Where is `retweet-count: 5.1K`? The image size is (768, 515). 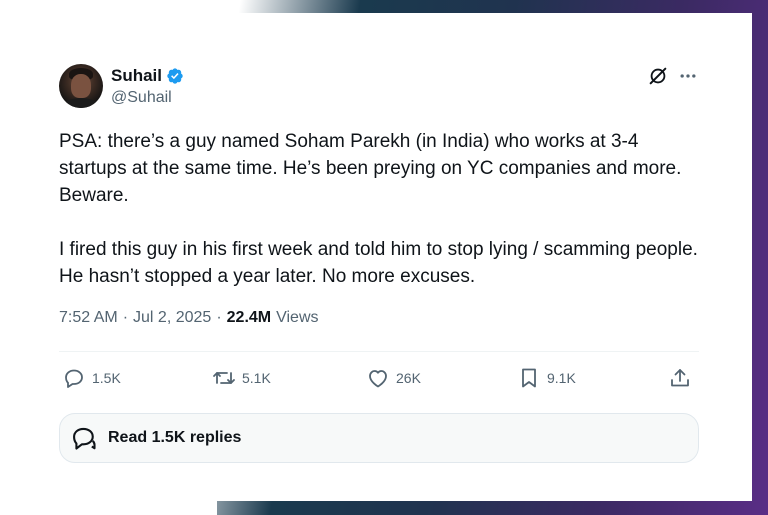
retweet-count: 5.1K is located at coordinates (256, 378).